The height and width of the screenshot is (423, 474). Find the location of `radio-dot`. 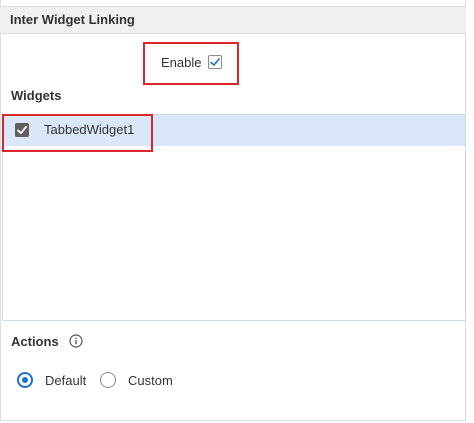

radio-dot is located at coordinates (25, 380).